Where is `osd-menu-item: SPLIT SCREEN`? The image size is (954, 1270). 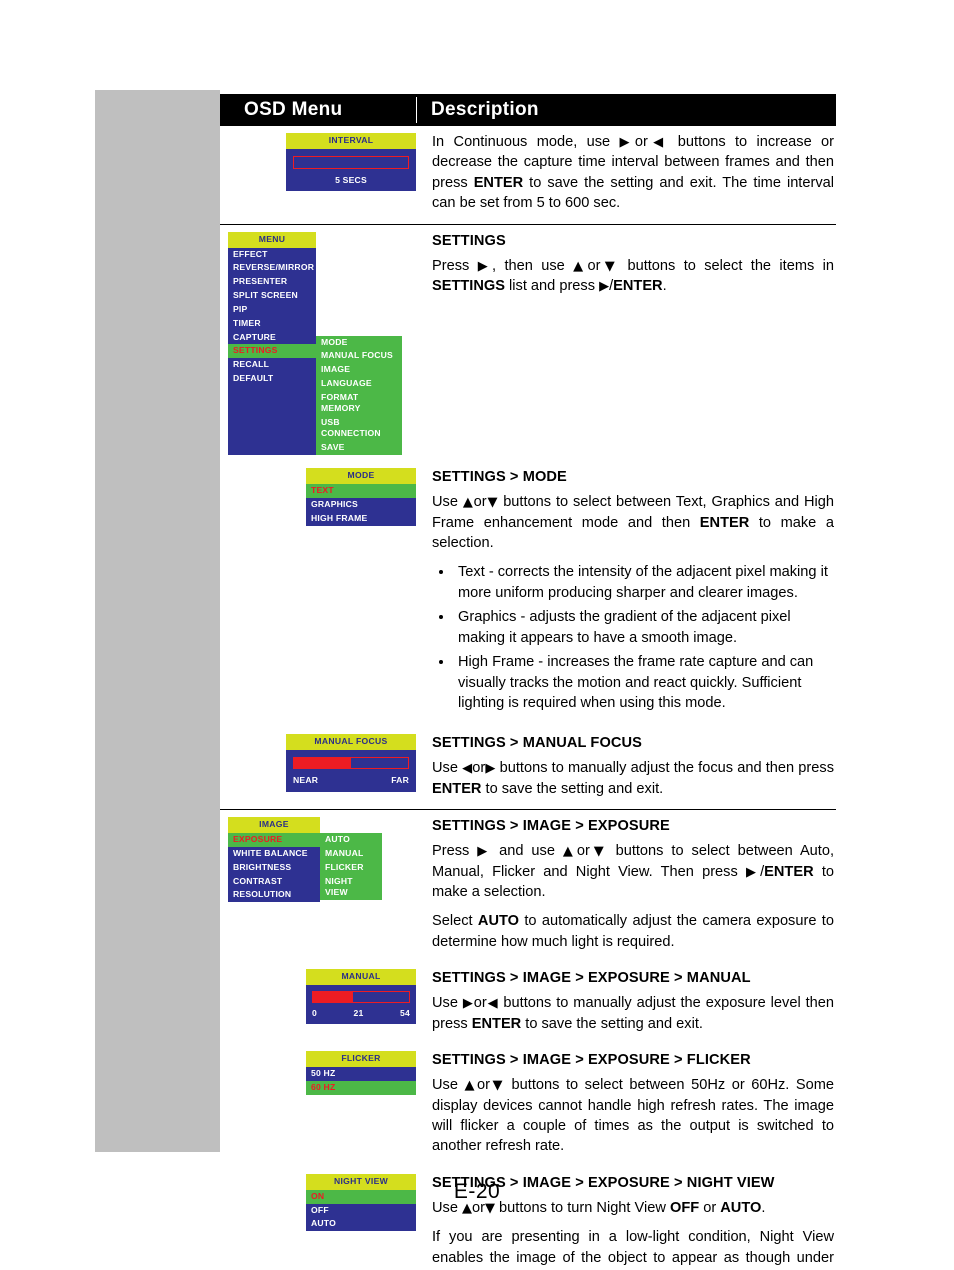 osd-menu-item: SPLIT SCREEN is located at coordinates (272, 296).